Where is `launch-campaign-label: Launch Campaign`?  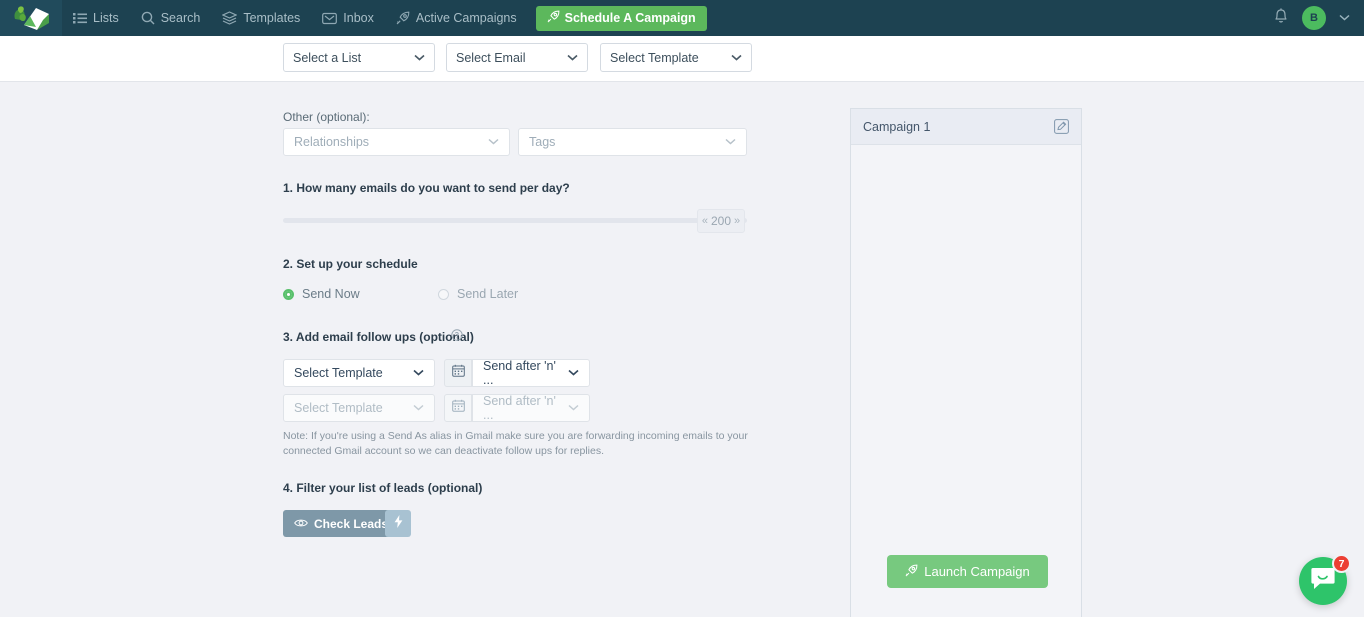
launch-campaign-label: Launch Campaign is located at coordinates (977, 571).